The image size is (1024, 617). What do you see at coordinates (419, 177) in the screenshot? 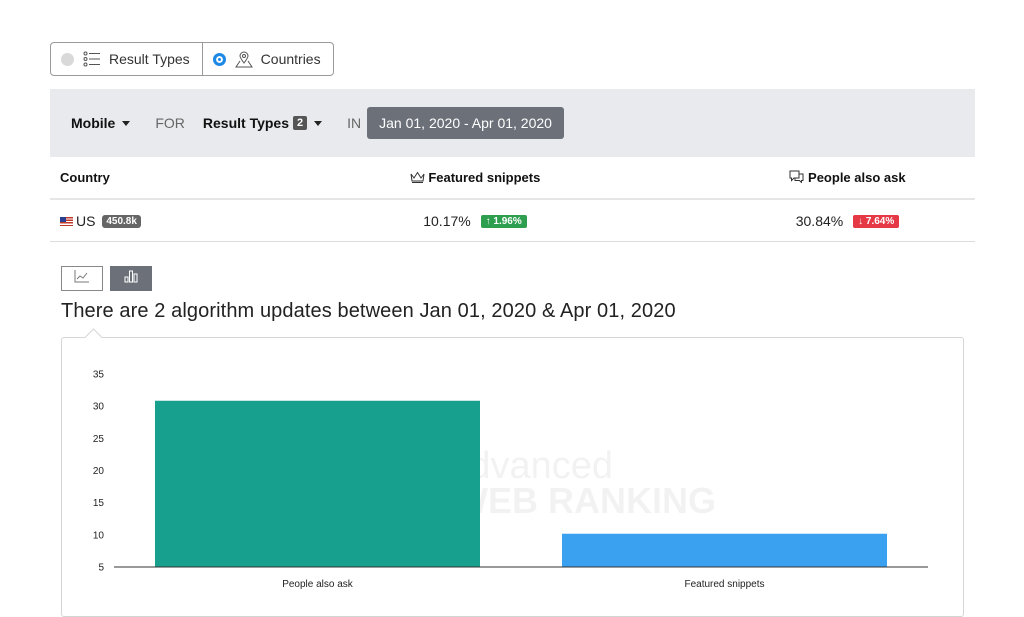
I see `crown-icon` at bounding box center [419, 177].